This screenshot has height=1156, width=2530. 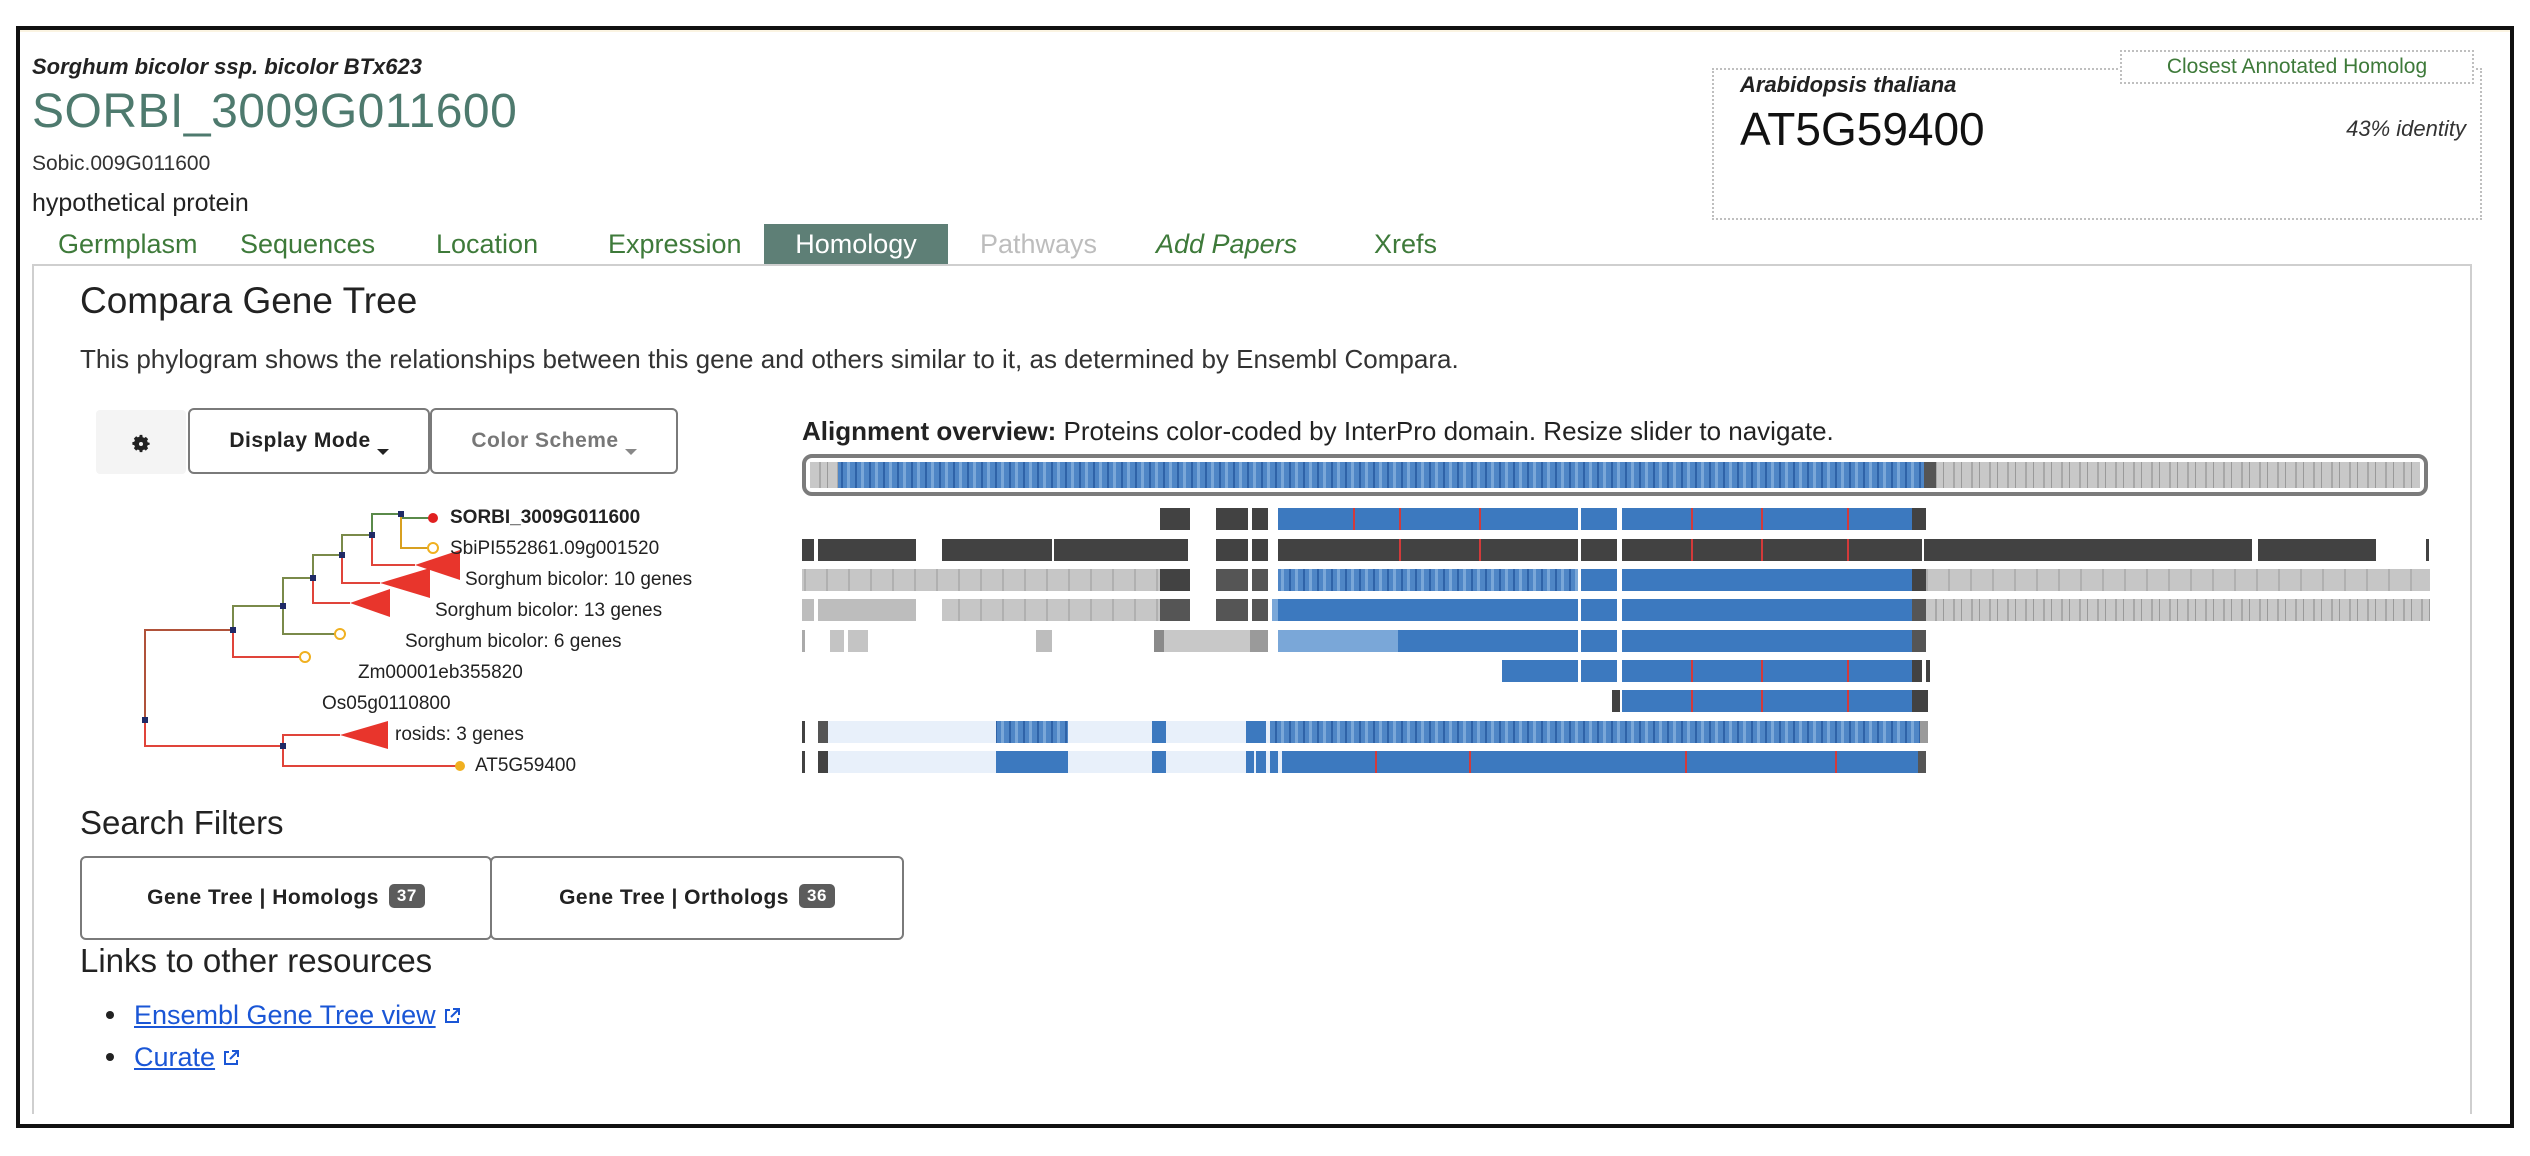 I want to click on gene-tree-orthologs-button: Gene Tree | Orthologs 36, so click(x=697, y=898).